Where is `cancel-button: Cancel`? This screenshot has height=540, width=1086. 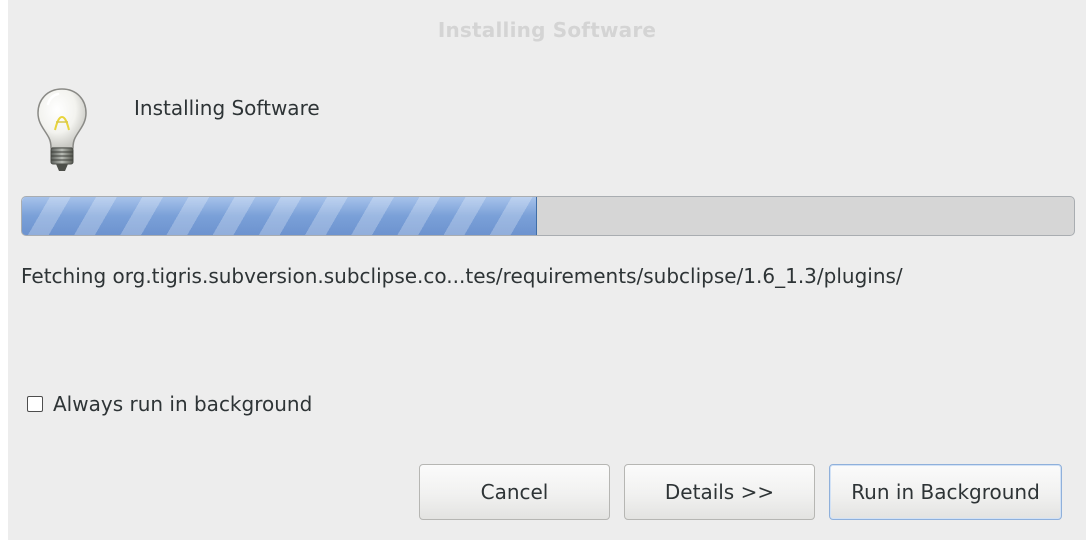
cancel-button: Cancel is located at coordinates (514, 492).